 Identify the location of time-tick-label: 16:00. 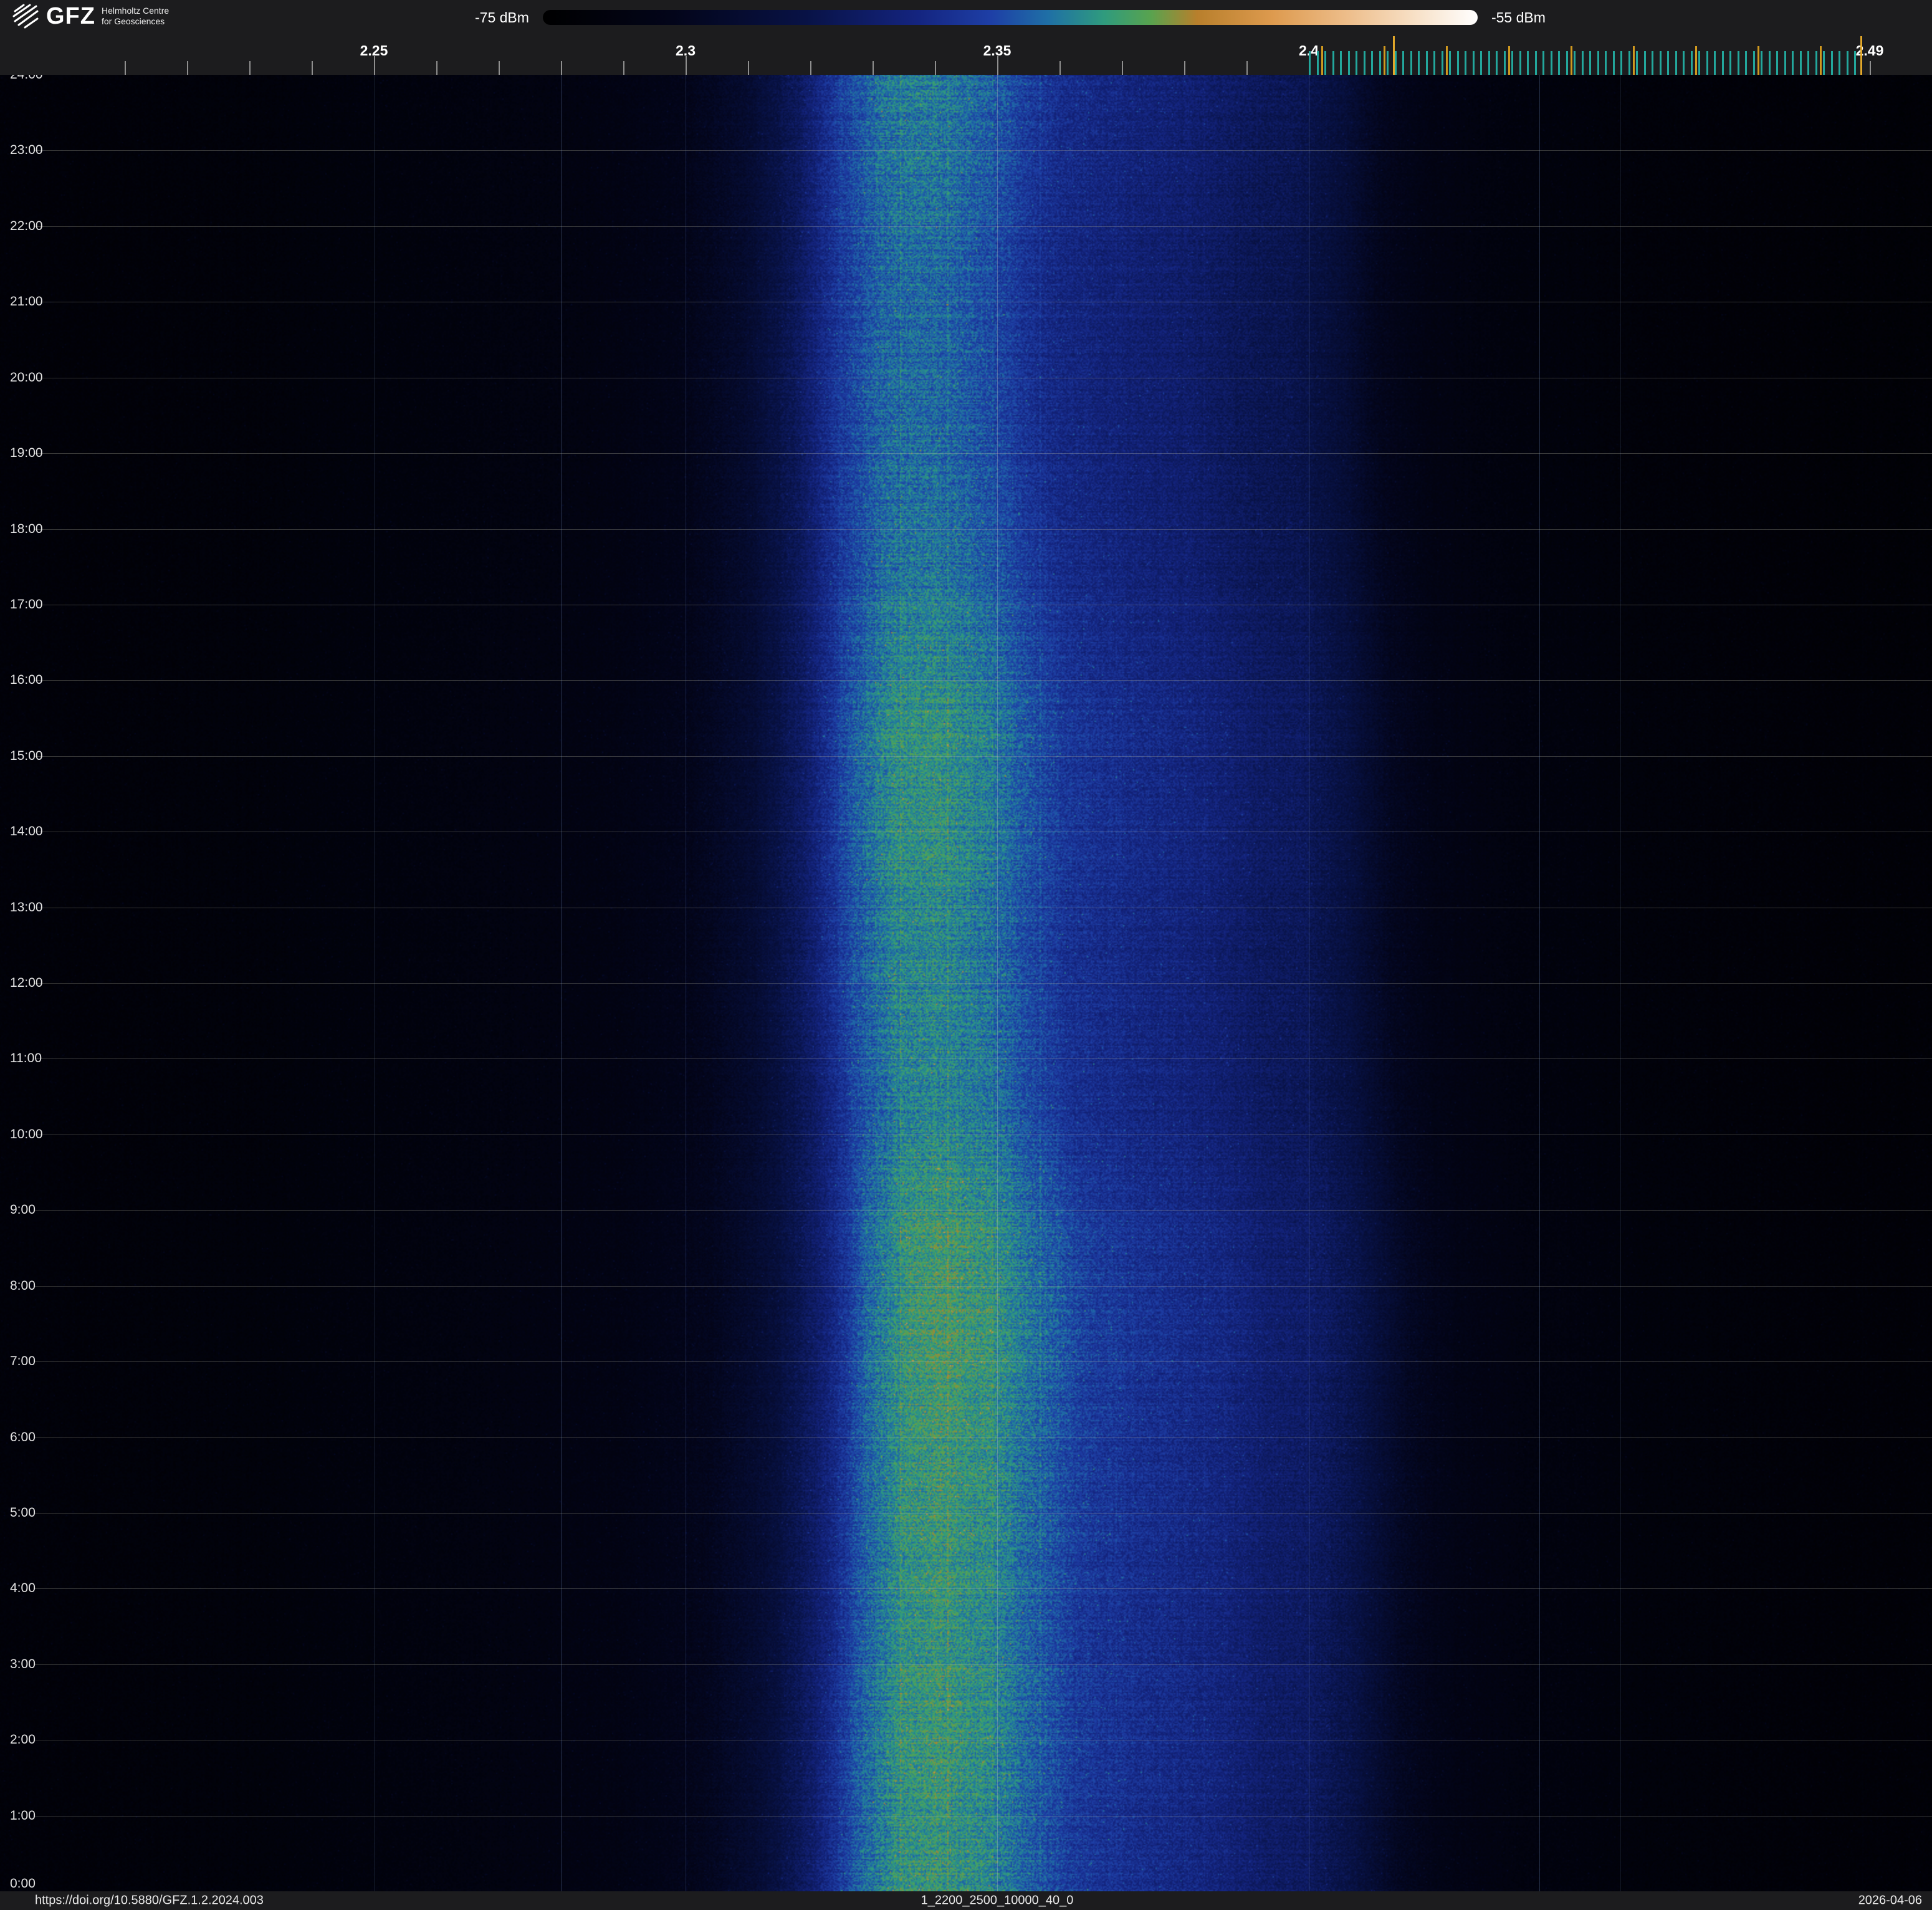
(26, 680).